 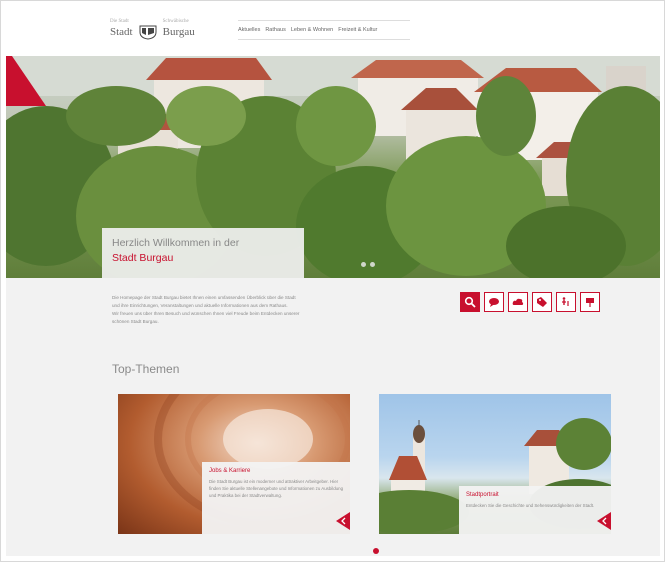 I want to click on search-button, so click(x=470, y=302).